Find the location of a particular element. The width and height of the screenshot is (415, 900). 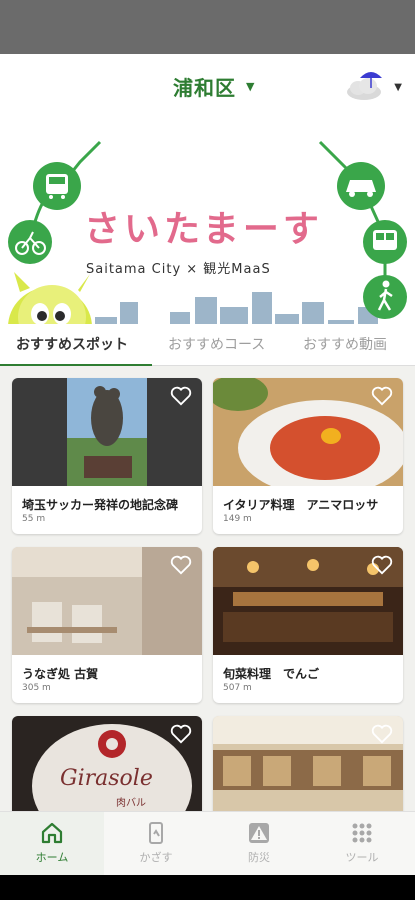

grid-icon is located at coordinates (362, 833).